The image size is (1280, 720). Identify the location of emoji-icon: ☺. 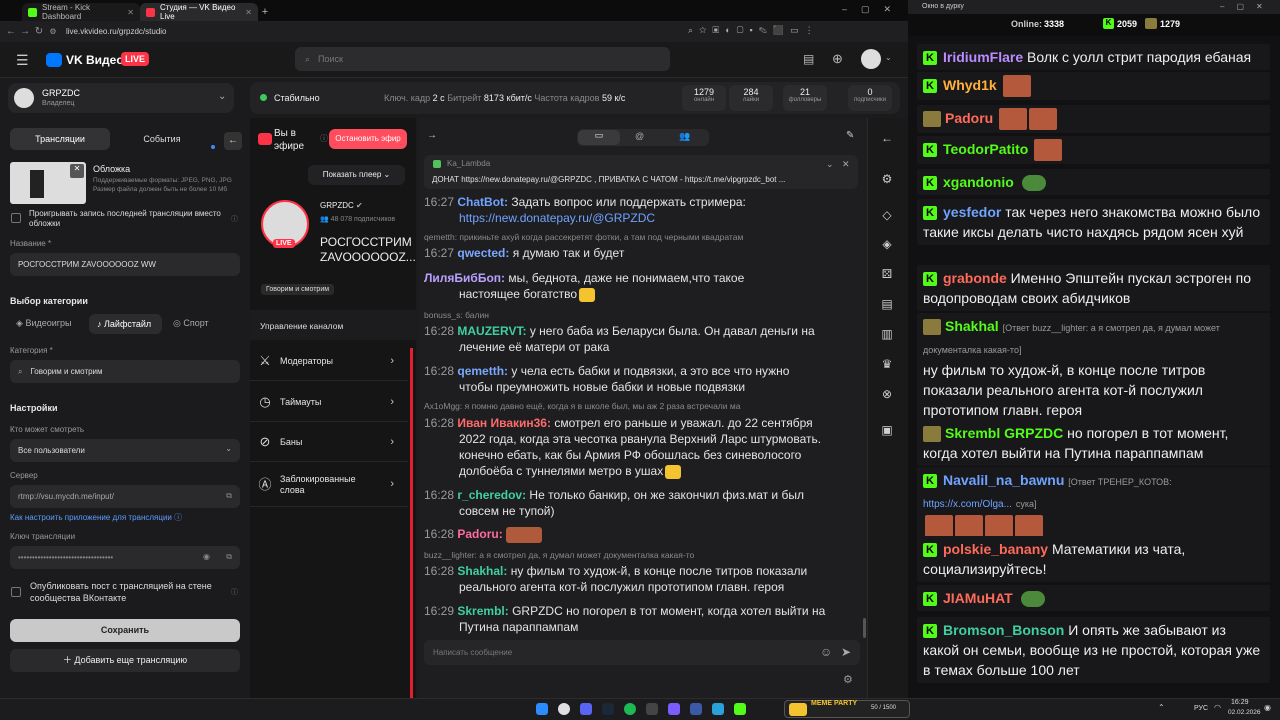
(826, 652).